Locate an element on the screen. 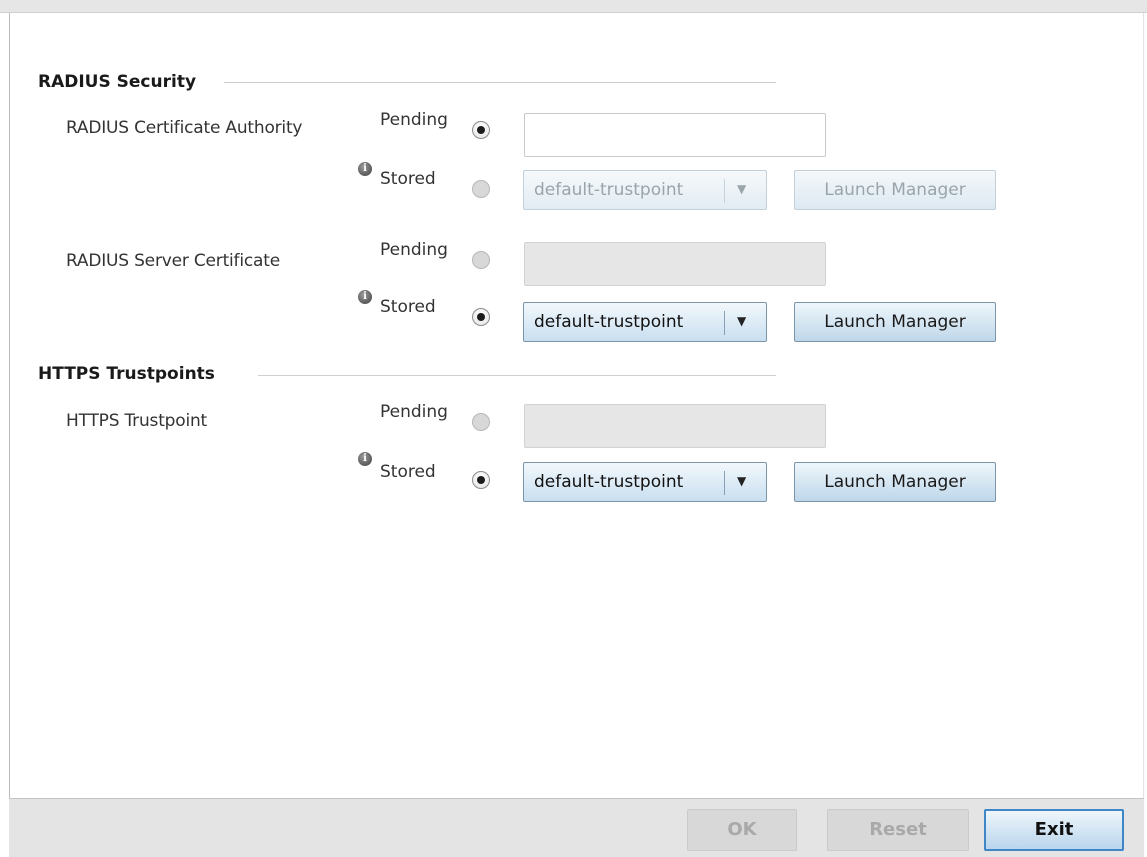 Image resolution: width=1147 pixels, height=857 pixels. https-trustpoint-stored-radio is located at coordinates (481, 480).